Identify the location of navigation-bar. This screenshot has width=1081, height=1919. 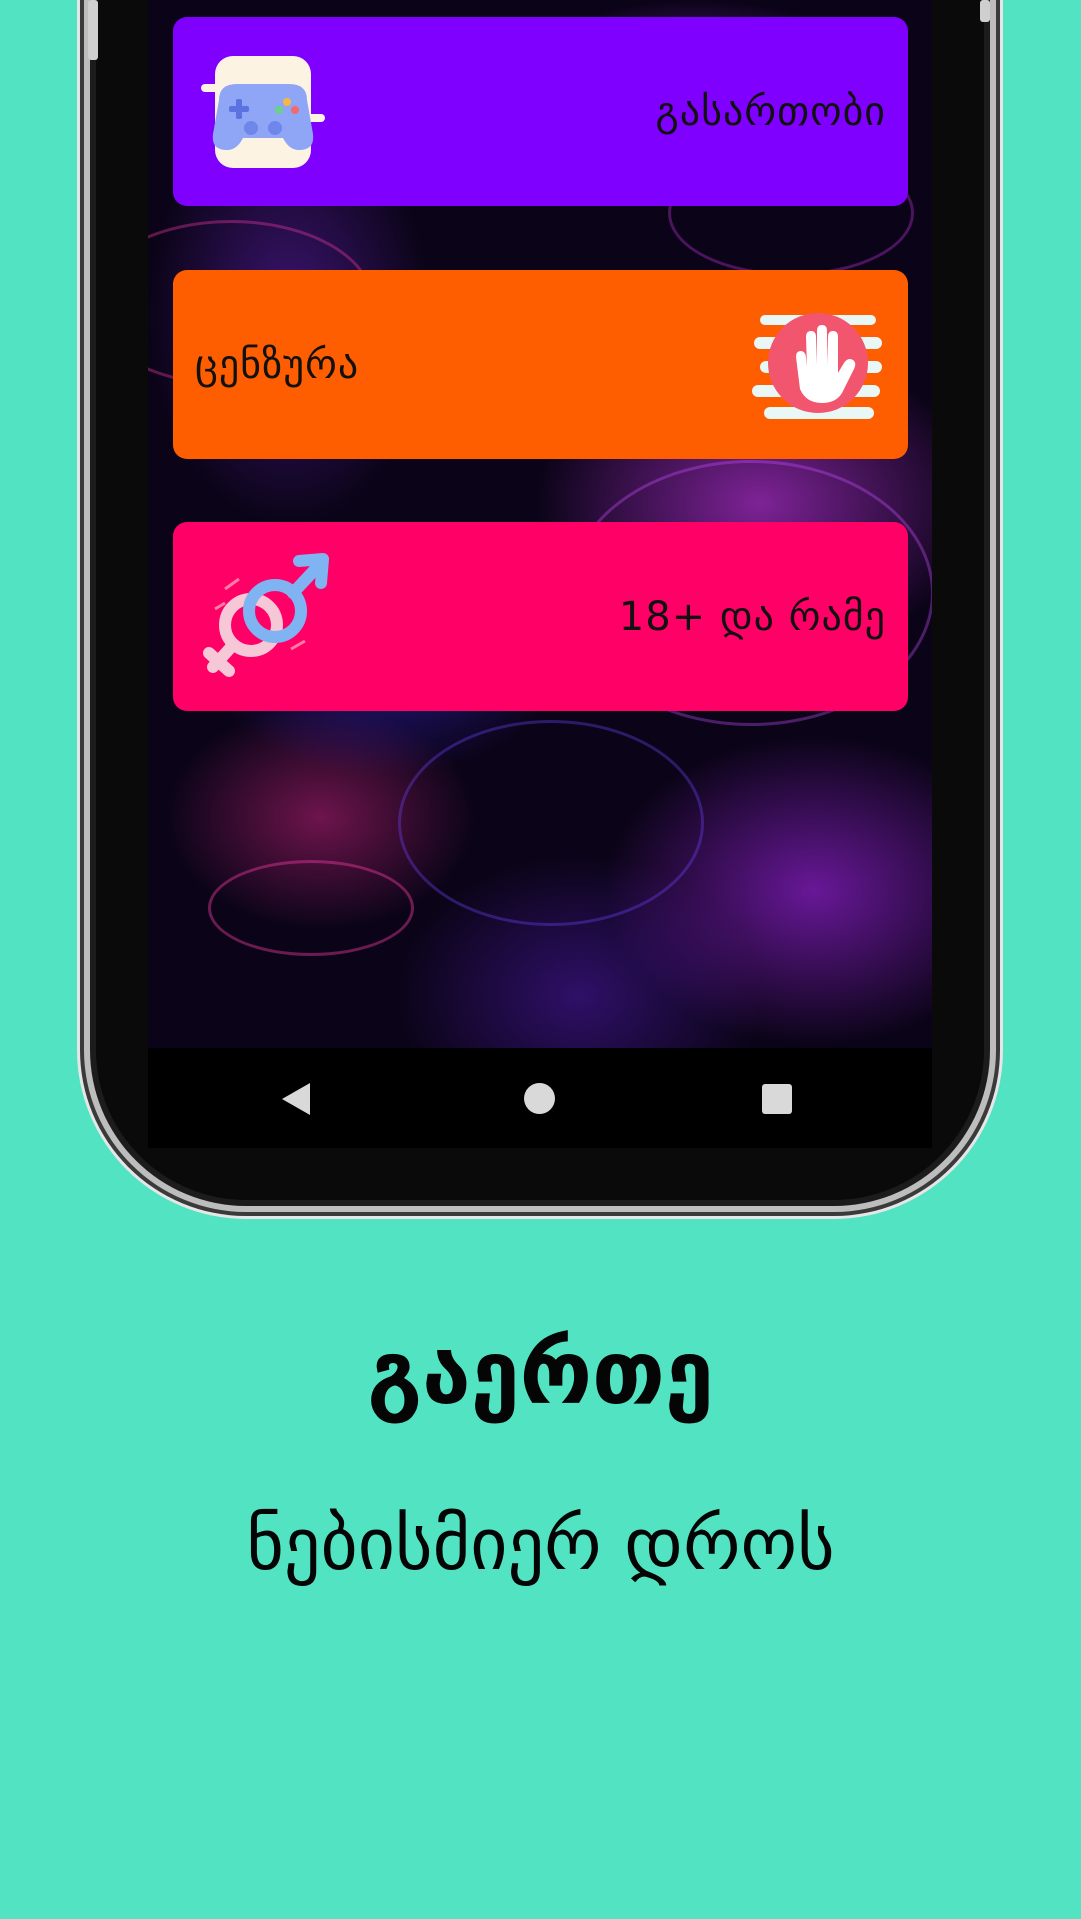
(540, 1098).